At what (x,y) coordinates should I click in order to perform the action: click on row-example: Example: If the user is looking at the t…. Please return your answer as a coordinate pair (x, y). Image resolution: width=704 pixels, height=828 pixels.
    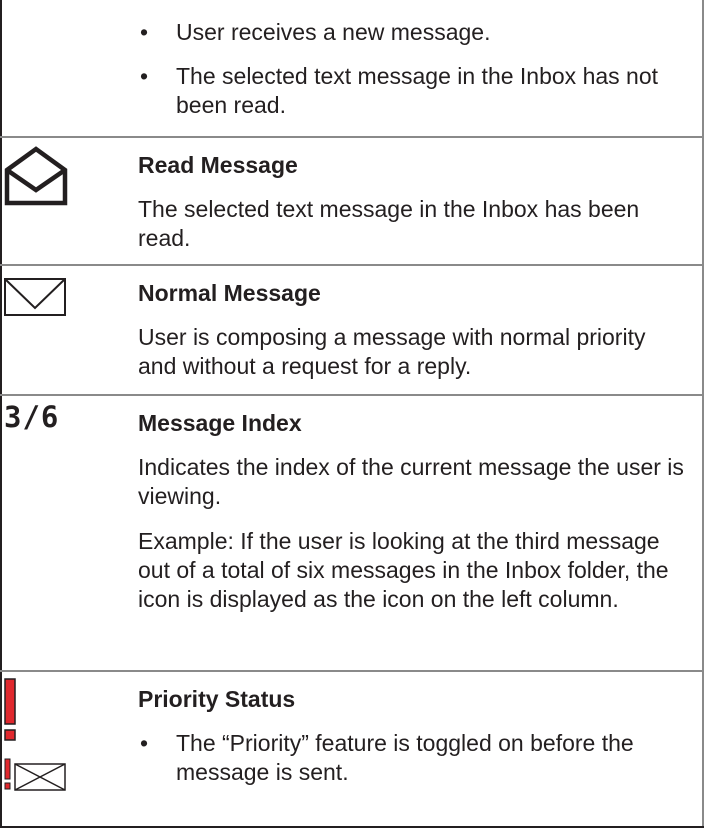
    Looking at the image, I should click on (403, 570).